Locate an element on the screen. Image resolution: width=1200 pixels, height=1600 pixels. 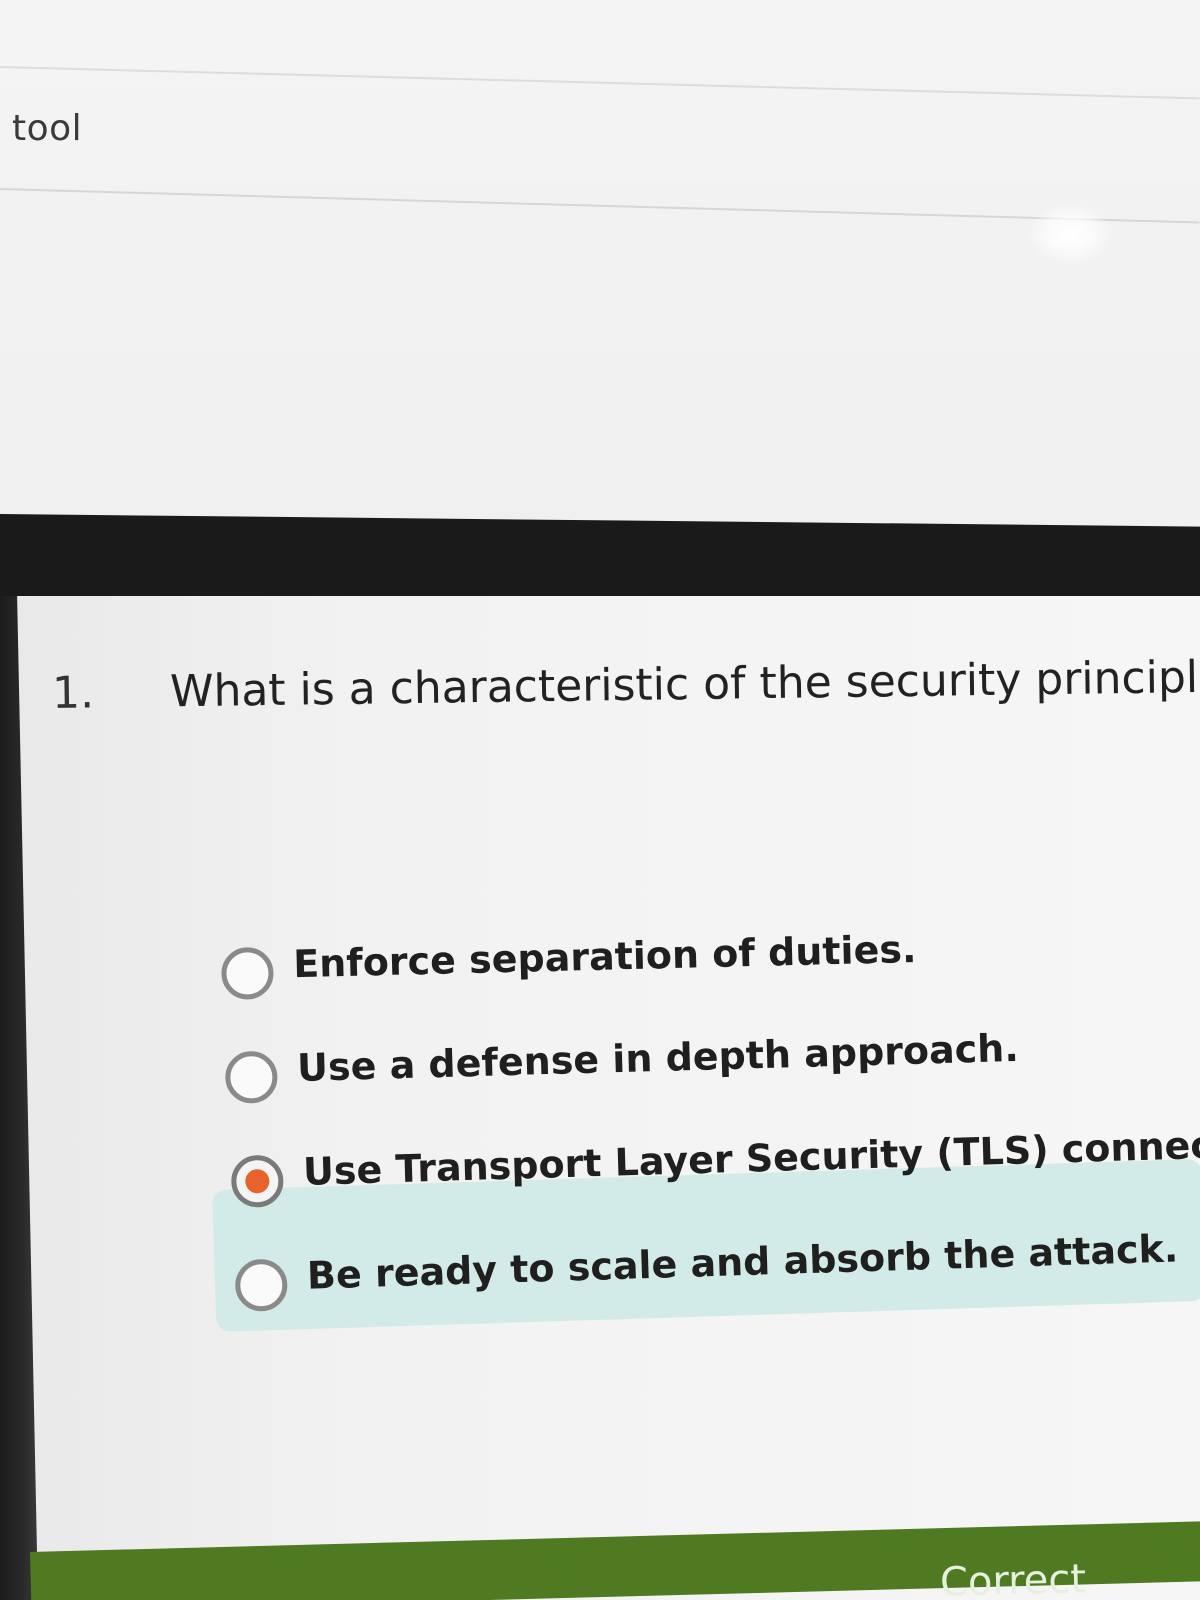
radio-button-selected is located at coordinates (257, 1181).